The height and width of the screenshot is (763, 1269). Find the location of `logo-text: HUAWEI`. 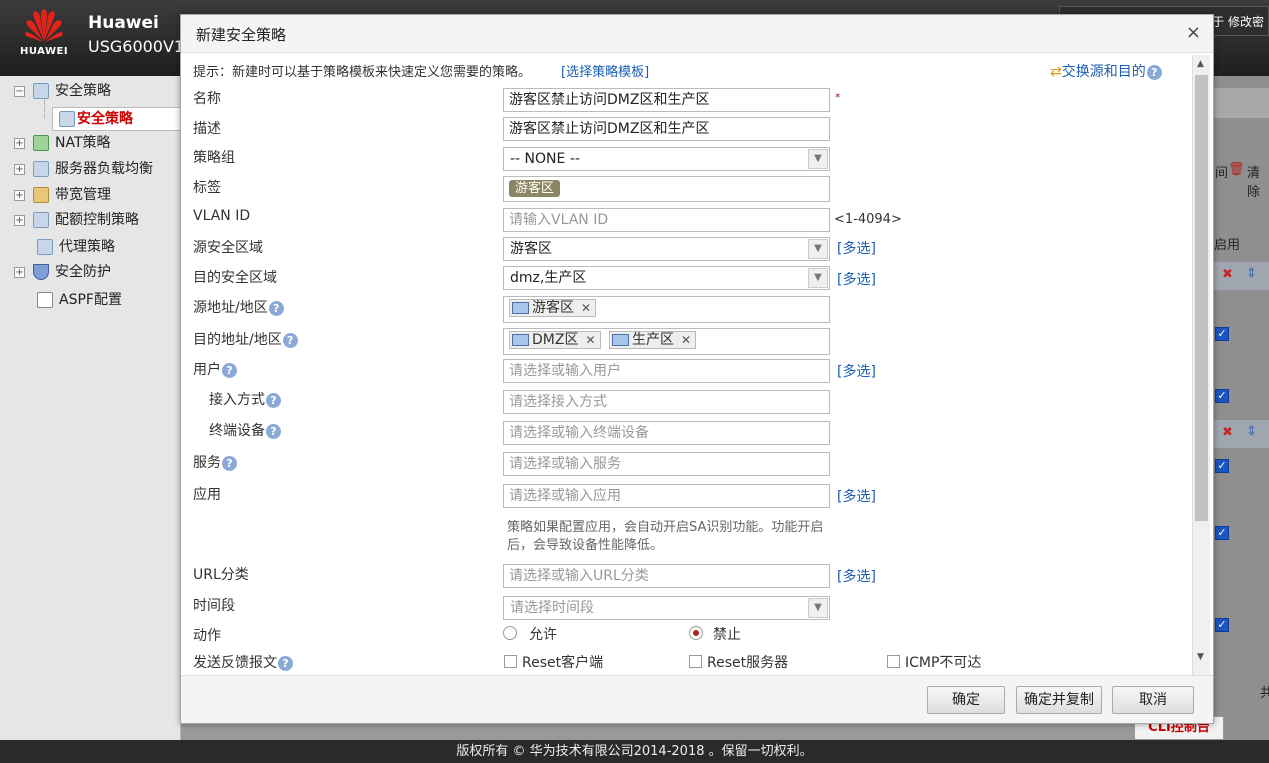

logo-text: HUAWEI is located at coordinates (44, 51).